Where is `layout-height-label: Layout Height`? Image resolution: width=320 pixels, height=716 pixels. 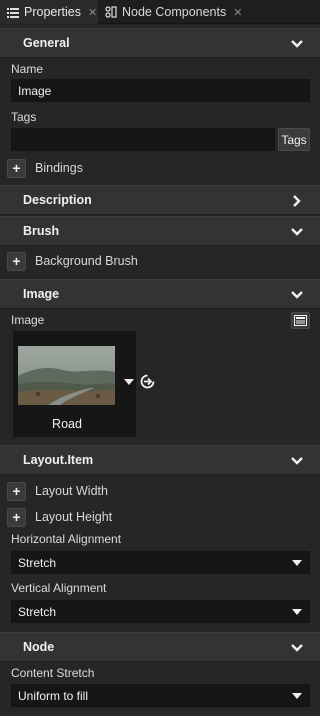 layout-height-label: Layout Height is located at coordinates (74, 517).